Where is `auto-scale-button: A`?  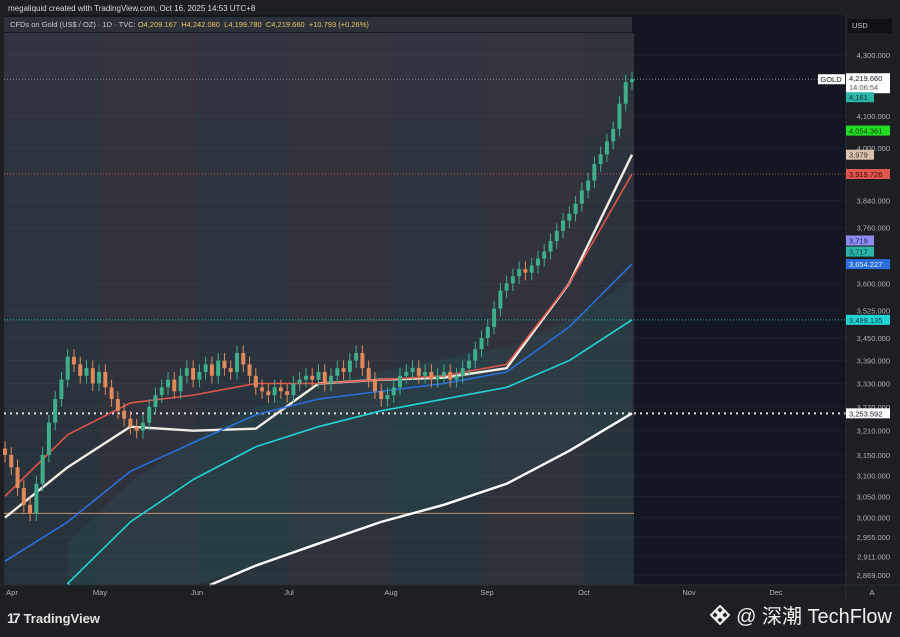
auto-scale-button: A is located at coordinates (871, 592).